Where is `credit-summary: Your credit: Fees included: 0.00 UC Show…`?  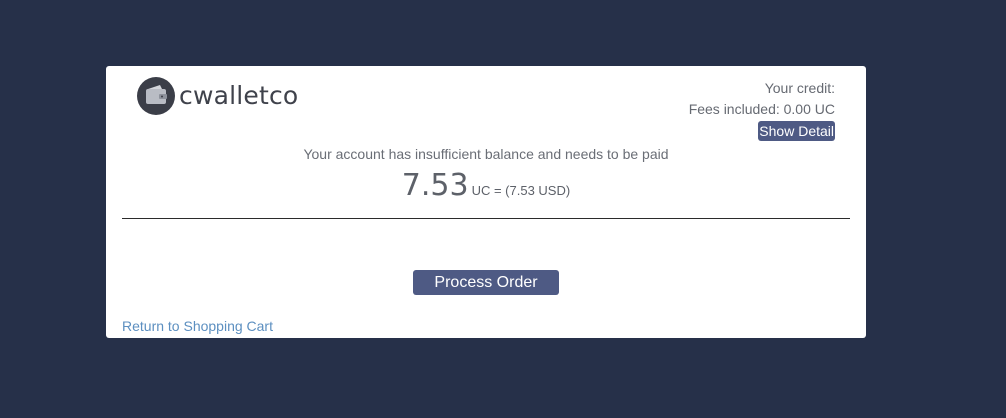
credit-summary: Your credit: Fees included: 0.00 UC Show… is located at coordinates (762, 109).